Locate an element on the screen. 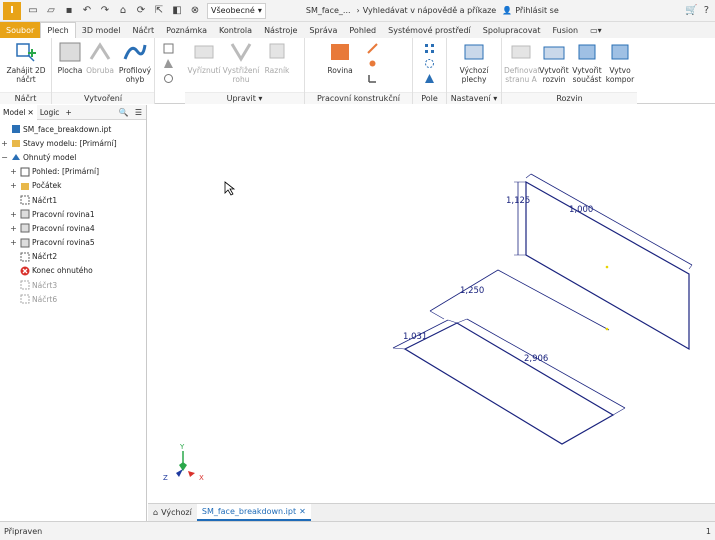 Image resolution: width=715 pixels, height=540 pixels. tree-node-origin: + Počátek is located at coordinates (73, 186).